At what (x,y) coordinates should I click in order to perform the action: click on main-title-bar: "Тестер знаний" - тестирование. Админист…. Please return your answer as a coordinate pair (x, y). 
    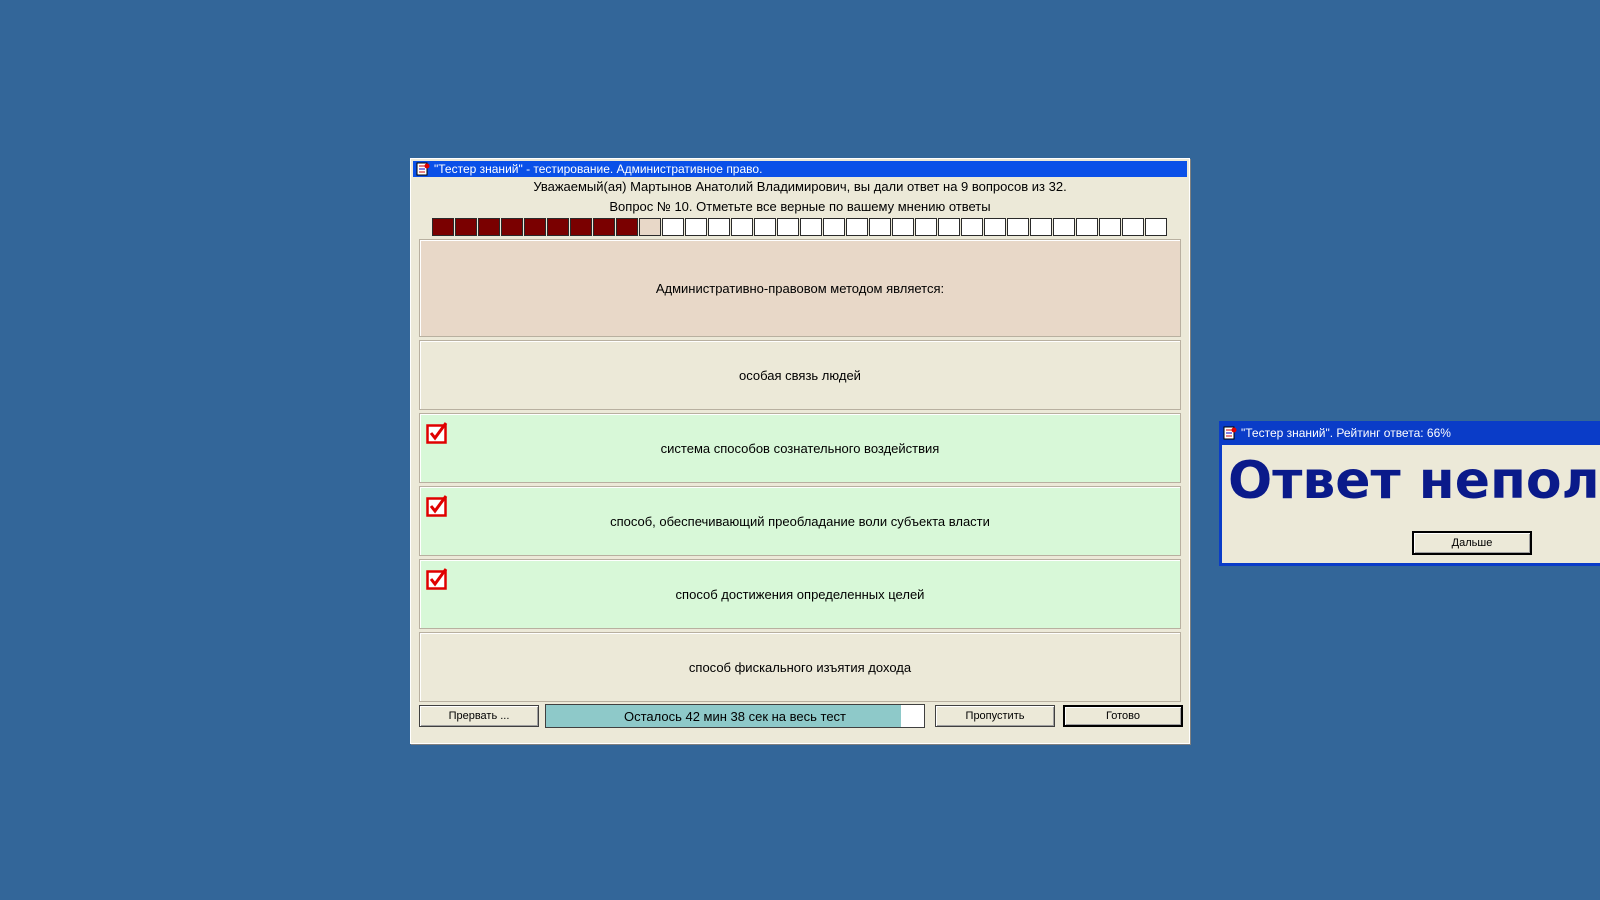
    Looking at the image, I should click on (800, 169).